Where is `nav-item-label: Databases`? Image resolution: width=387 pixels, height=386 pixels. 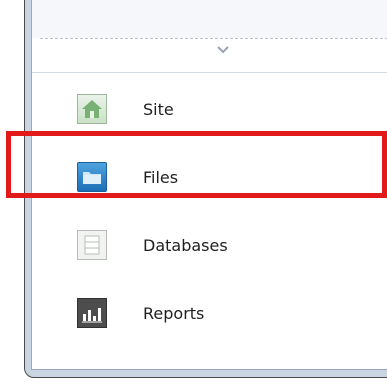
nav-item-label: Databases is located at coordinates (185, 245).